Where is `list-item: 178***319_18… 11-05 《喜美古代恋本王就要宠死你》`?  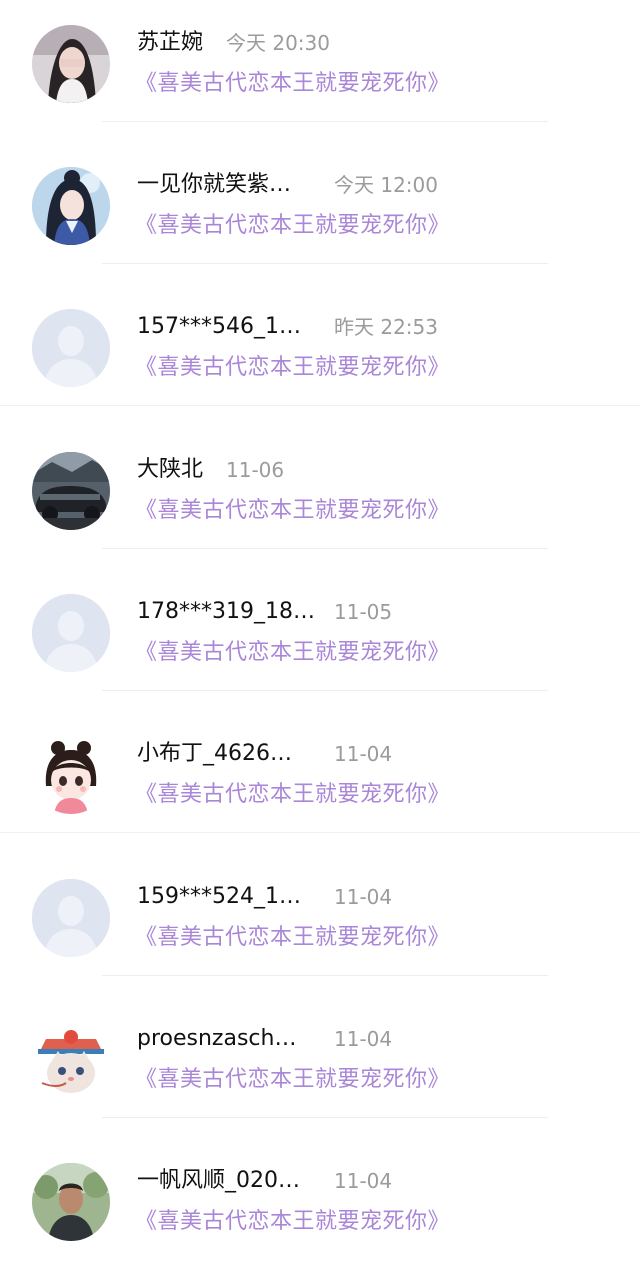 list-item: 178***319_18… 11-05 《喜美古代恋本王就要宠死你》 is located at coordinates (320, 640).